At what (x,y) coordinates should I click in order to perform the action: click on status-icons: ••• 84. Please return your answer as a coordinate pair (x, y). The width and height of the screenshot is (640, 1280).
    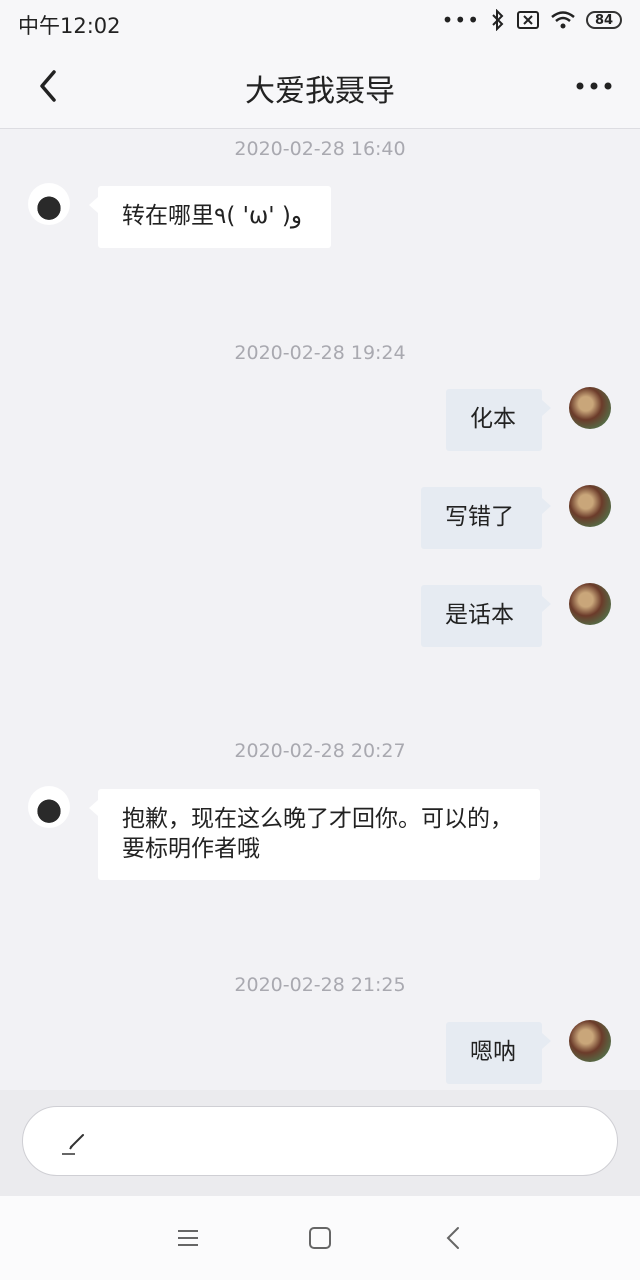
    Looking at the image, I should click on (532, 20).